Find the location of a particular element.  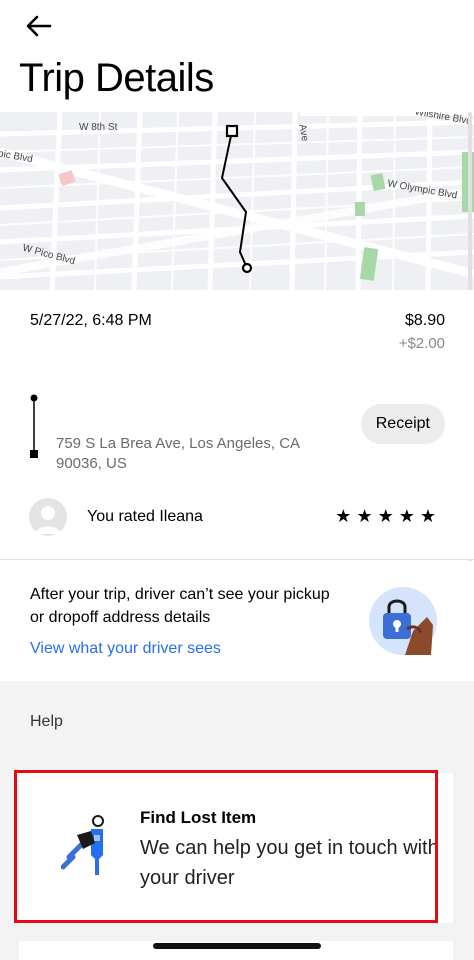

map-label-w-8th-st: W 8th St is located at coordinates (98, 127).